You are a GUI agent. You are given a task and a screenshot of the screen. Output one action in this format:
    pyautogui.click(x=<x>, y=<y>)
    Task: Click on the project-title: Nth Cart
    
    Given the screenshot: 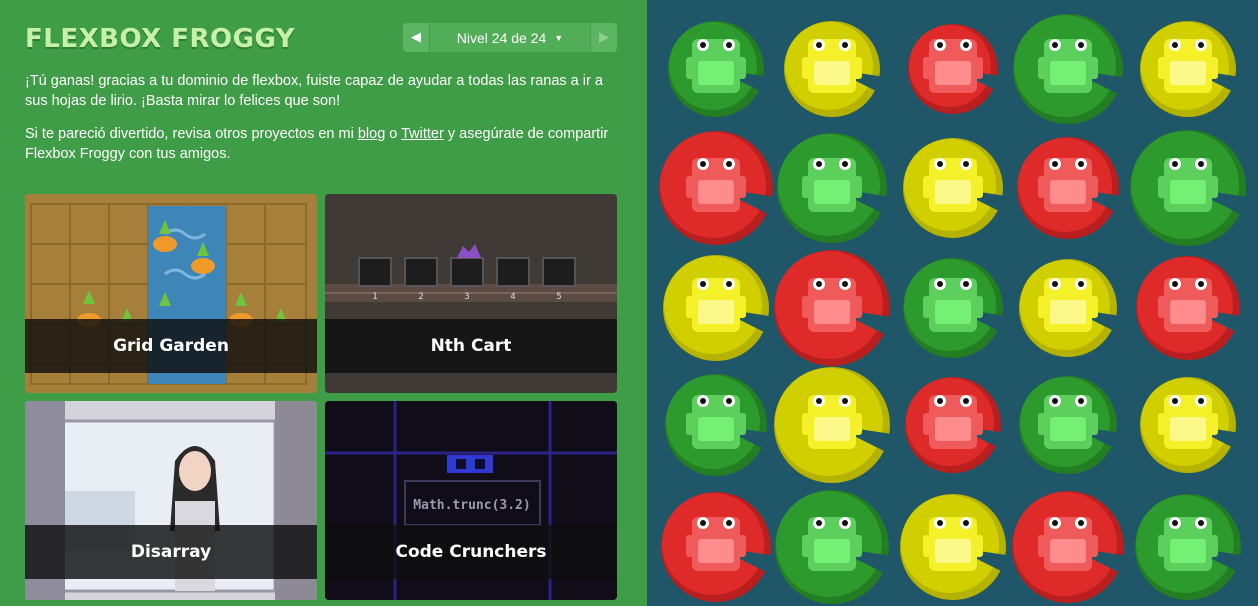 What is the action you would take?
    pyautogui.click(x=471, y=346)
    